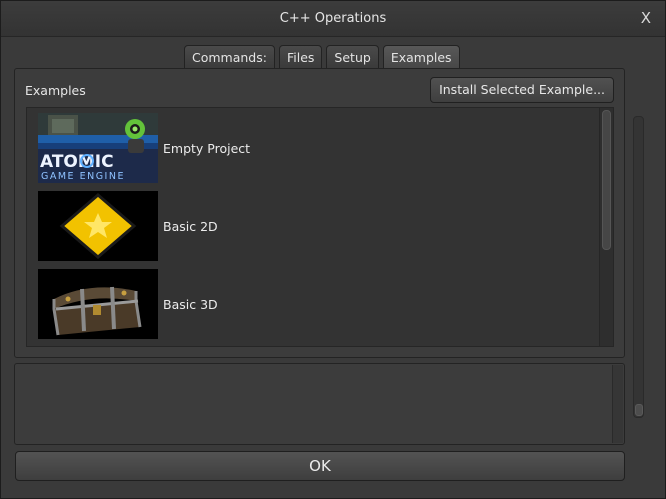 This screenshot has width=666, height=499. I want to click on list-item-empty-project: ATOMIC GAME ENGINE Empty Project, so click(144, 148).